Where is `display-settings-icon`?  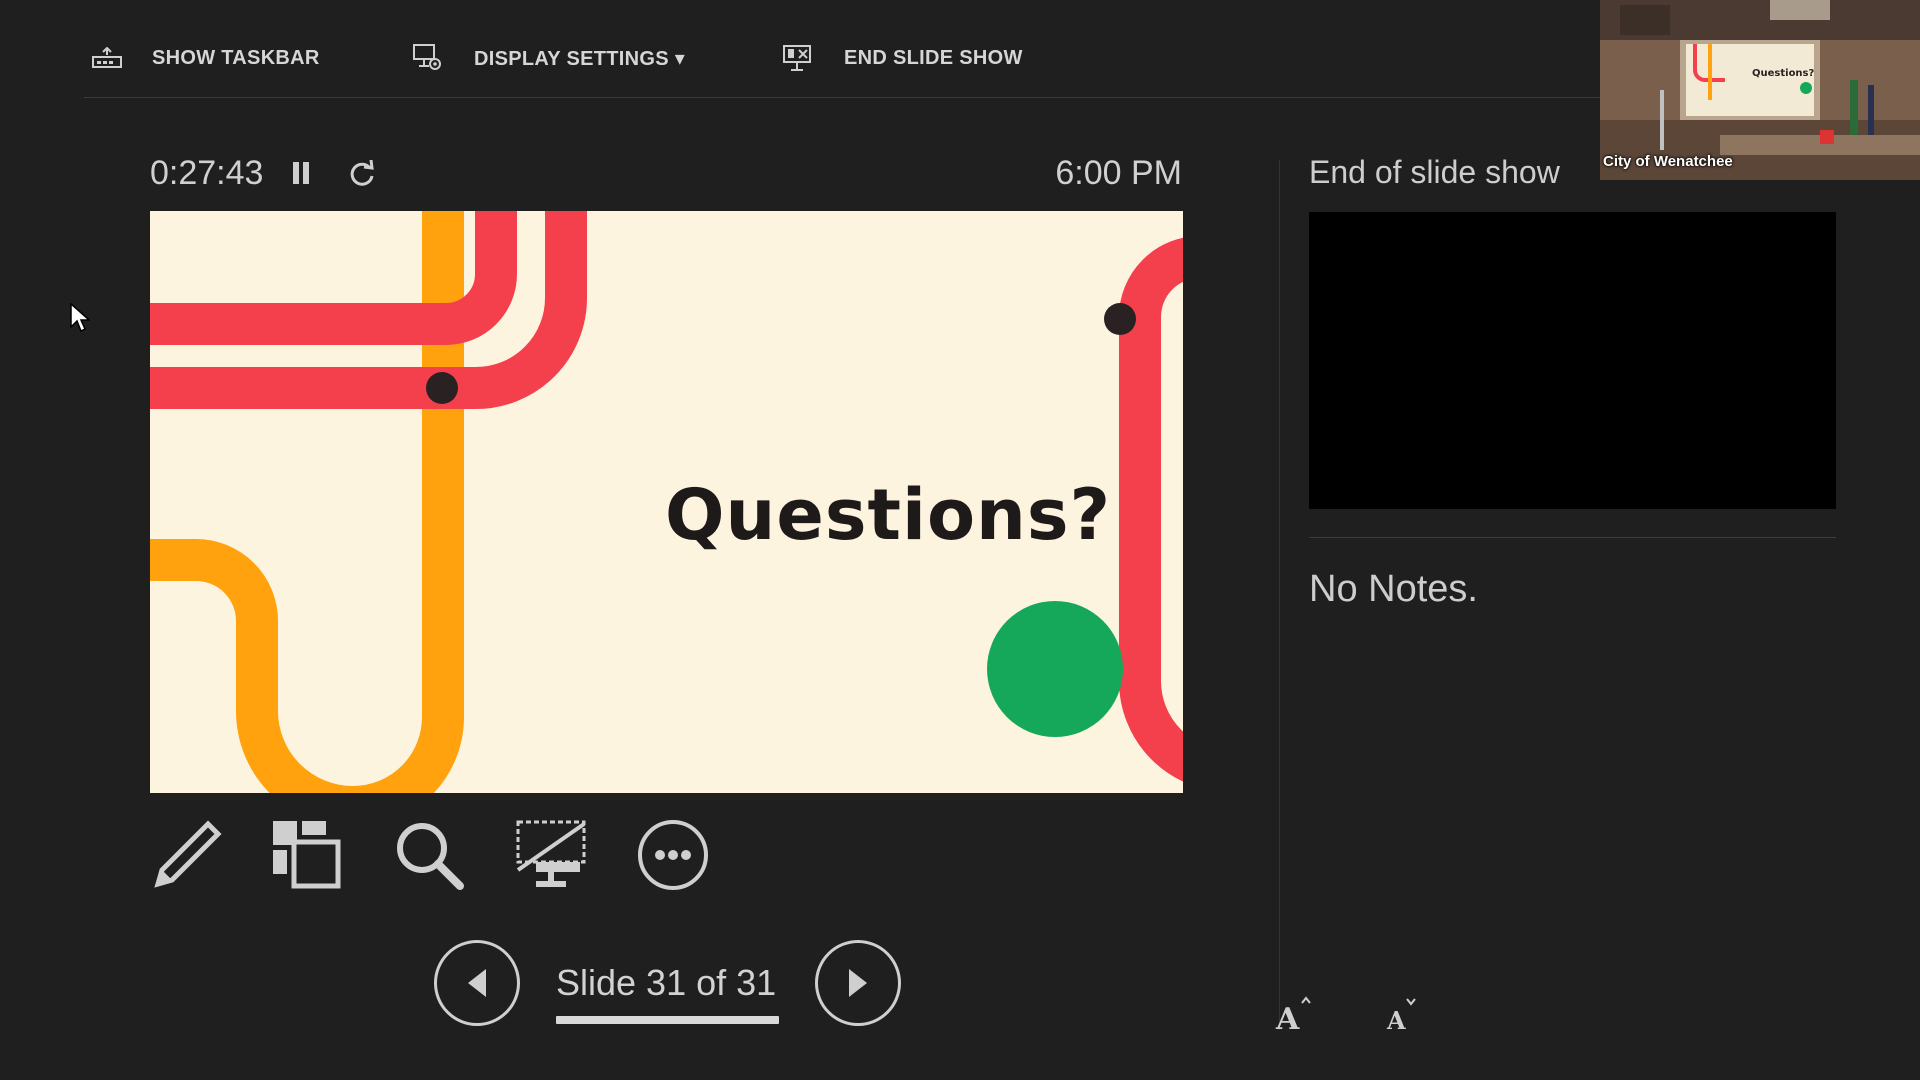
display-settings-icon is located at coordinates (428, 58).